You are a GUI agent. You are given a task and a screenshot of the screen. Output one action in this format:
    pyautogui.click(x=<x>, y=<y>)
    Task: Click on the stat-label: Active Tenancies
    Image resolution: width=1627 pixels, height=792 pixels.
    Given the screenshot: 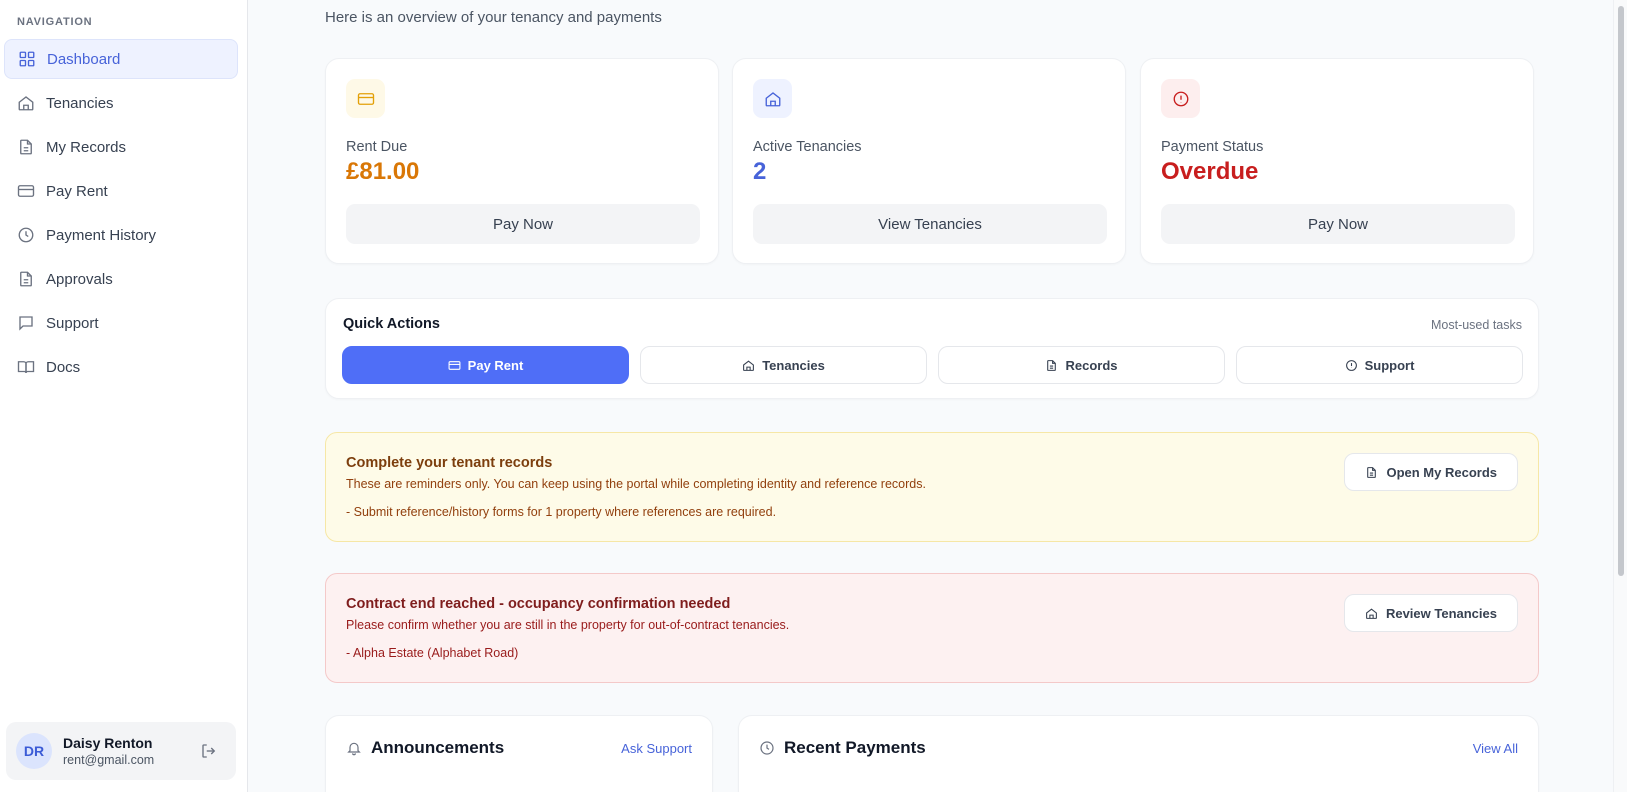 What is the action you would take?
    pyautogui.click(x=807, y=147)
    